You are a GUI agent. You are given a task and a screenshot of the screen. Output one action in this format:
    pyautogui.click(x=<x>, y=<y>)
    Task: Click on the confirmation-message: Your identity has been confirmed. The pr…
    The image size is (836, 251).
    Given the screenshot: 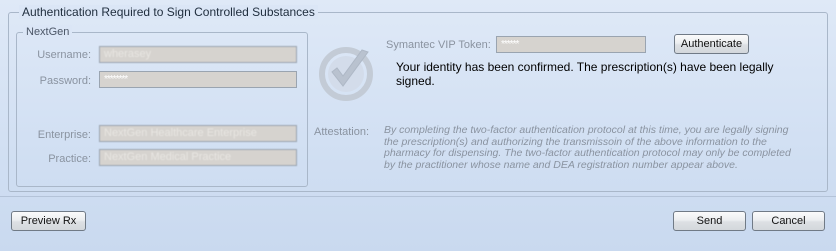 What is the action you would take?
    pyautogui.click(x=585, y=74)
    